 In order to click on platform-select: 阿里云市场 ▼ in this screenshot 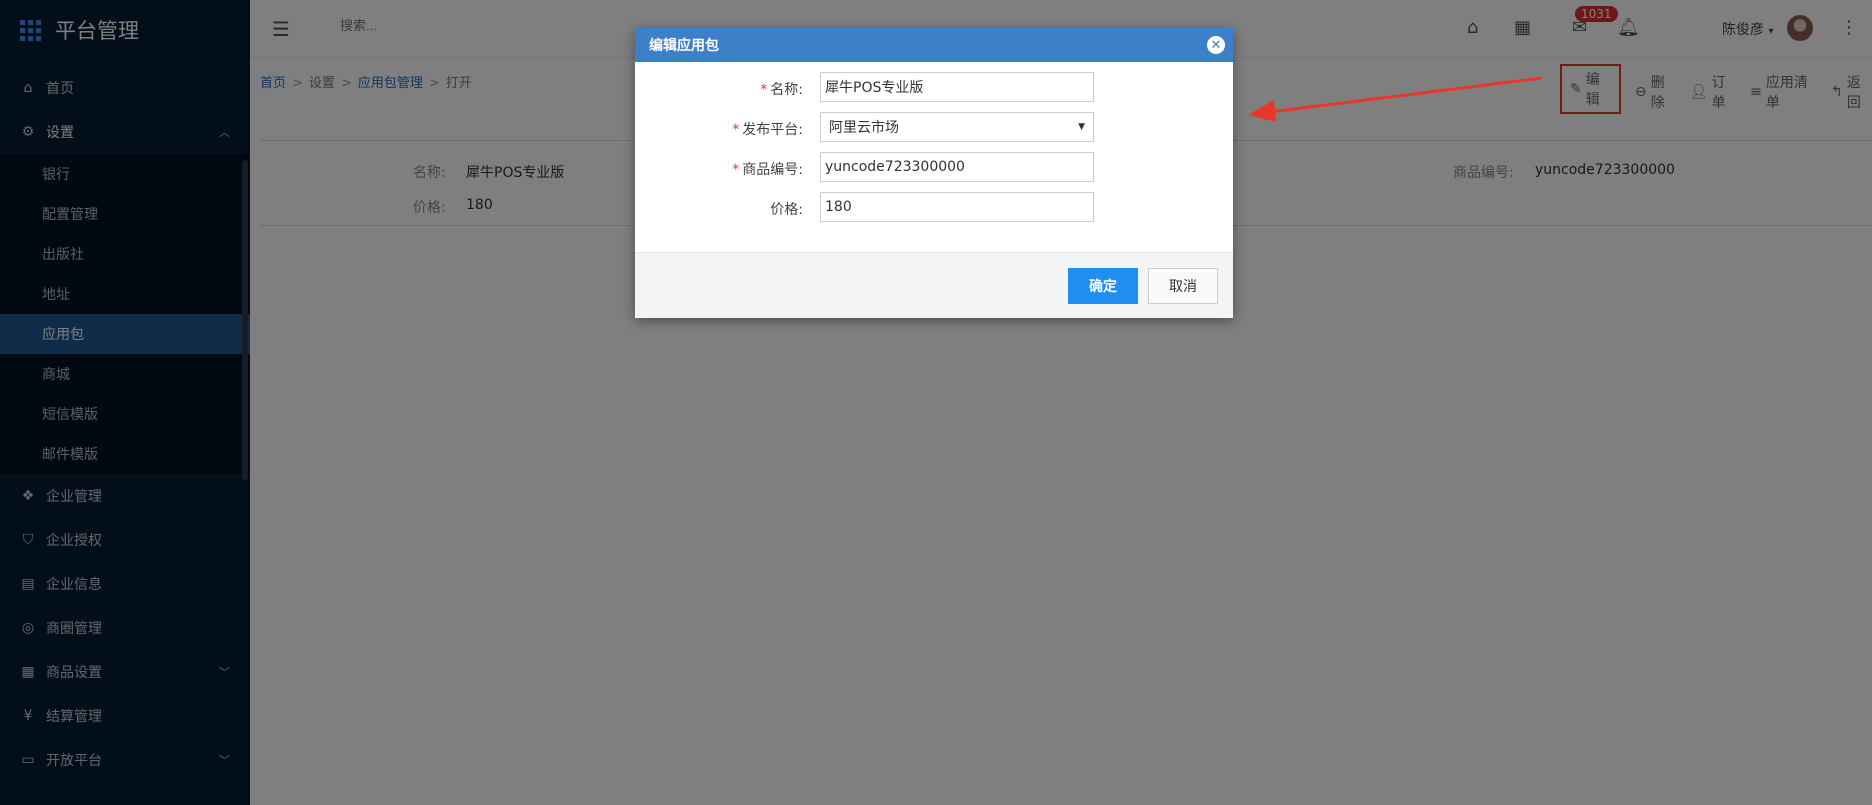, I will do `click(957, 127)`.